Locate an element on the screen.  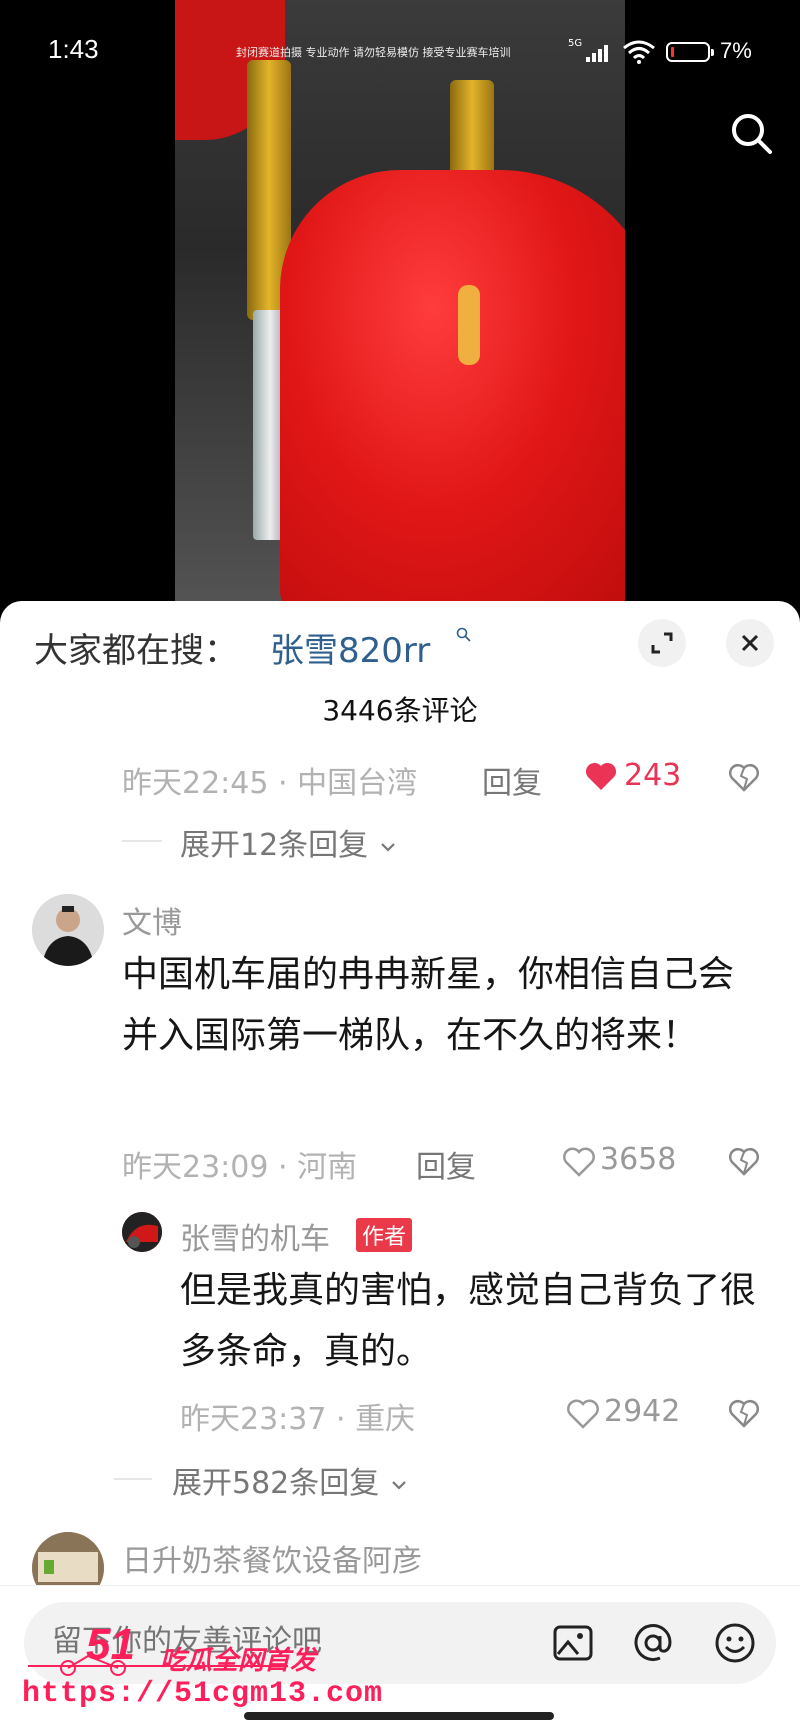
reply-text: 但是我真的害怕，感觉自己背负了很多条命，真的。 is located at coordinates (468, 1321).